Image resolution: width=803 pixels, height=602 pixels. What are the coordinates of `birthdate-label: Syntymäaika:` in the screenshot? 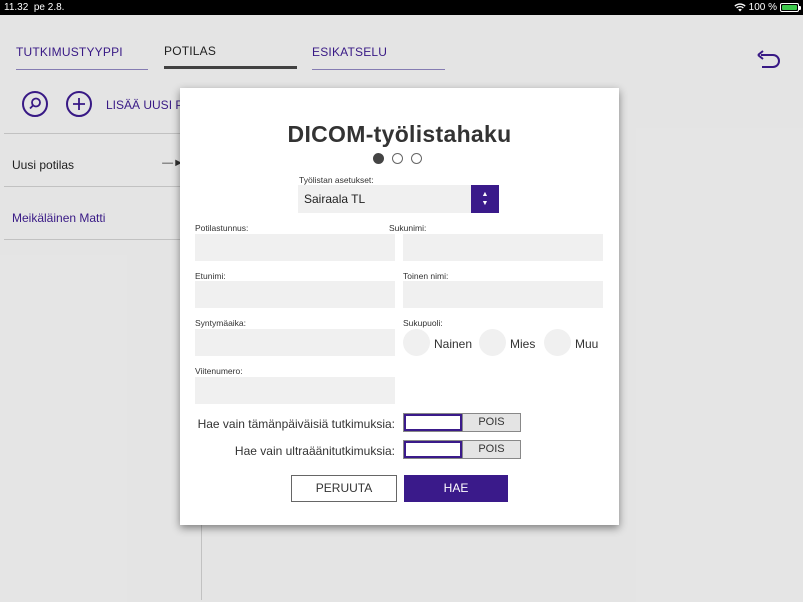 It's located at (221, 323).